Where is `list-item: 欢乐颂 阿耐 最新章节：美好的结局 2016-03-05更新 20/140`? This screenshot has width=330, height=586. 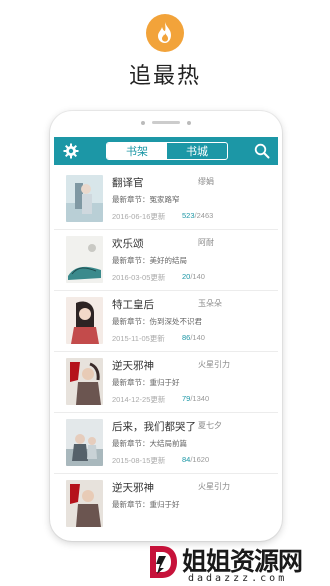 list-item: 欢乐颂 阿耐 最新章节：美好的结局 2016-03-05更新 20/140 is located at coordinates (166, 260).